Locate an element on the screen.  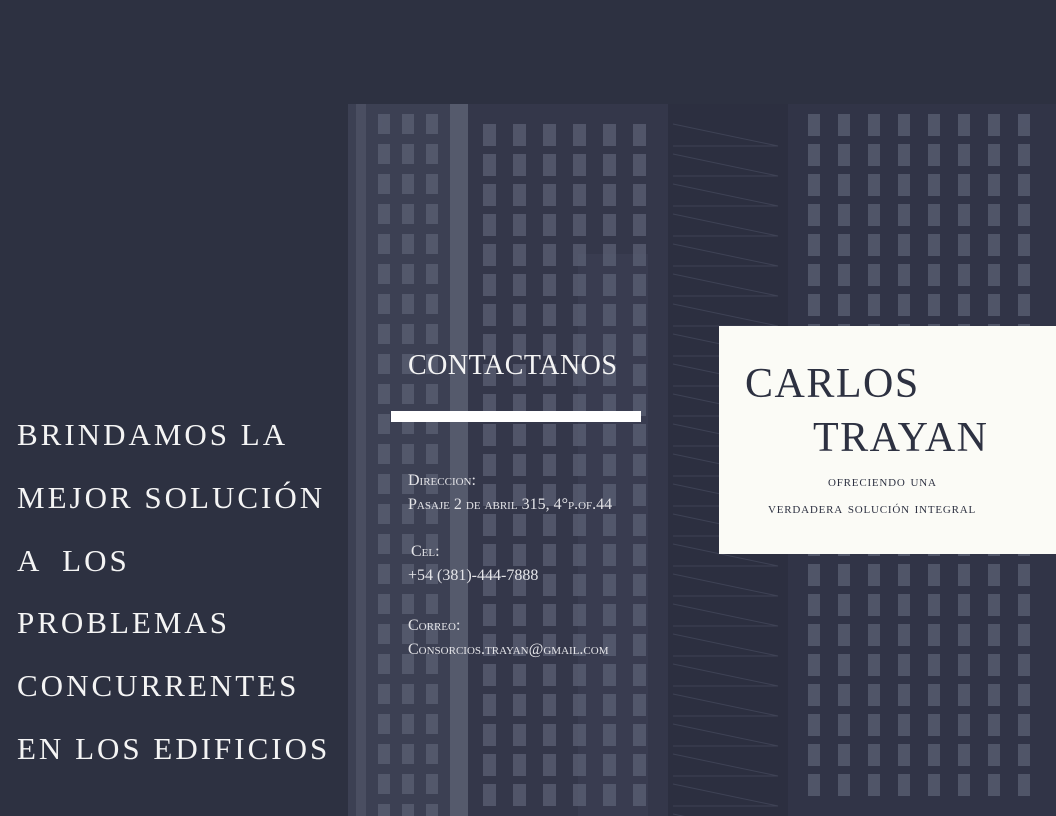
address-label: Direccion: is located at coordinates (442, 480).